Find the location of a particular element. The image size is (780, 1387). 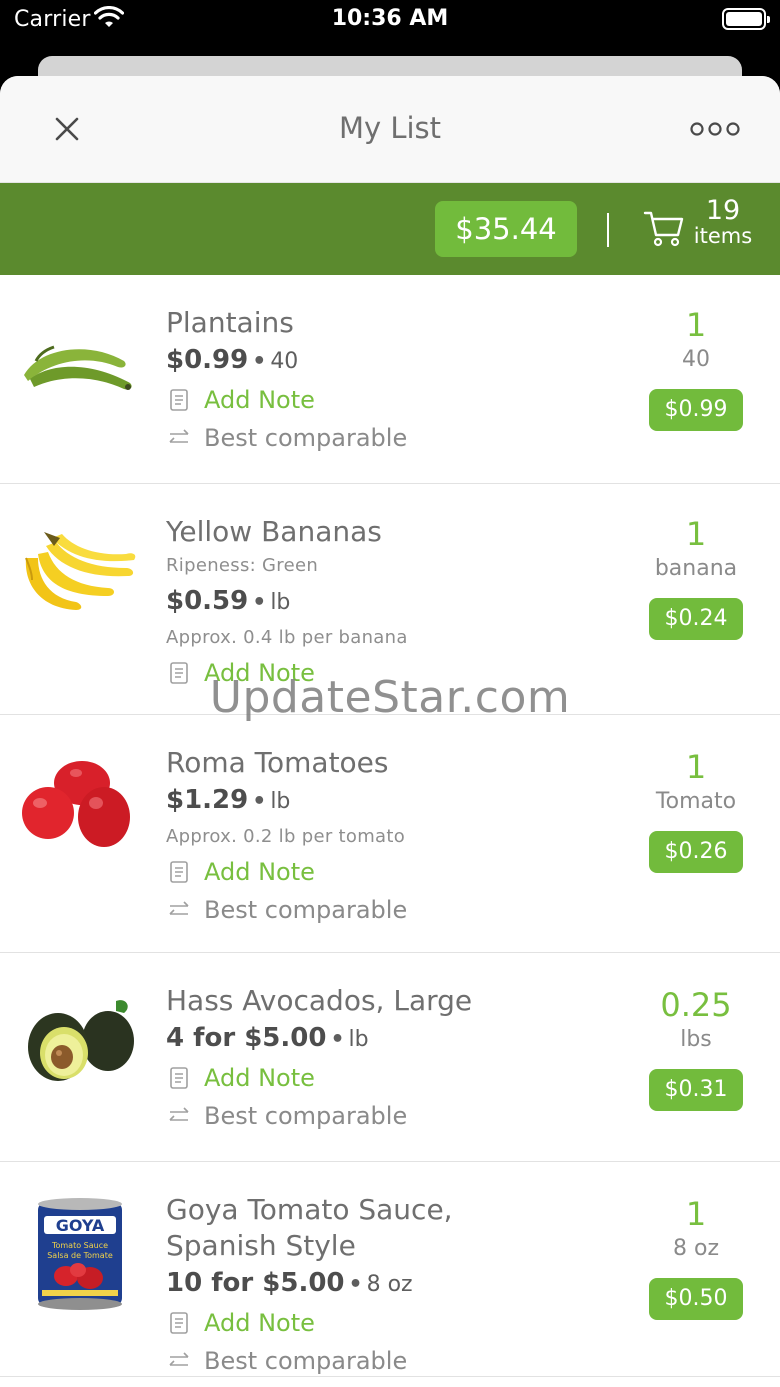

nav-bar: My List is located at coordinates (390, 129).